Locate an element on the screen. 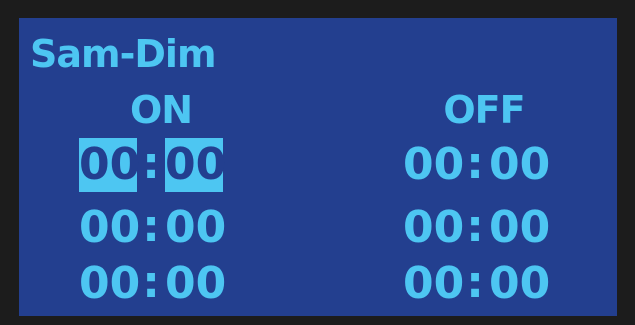 Image resolution: width=635 pixels, height=325 pixels. off-time-1: 00 is located at coordinates (503, 164).